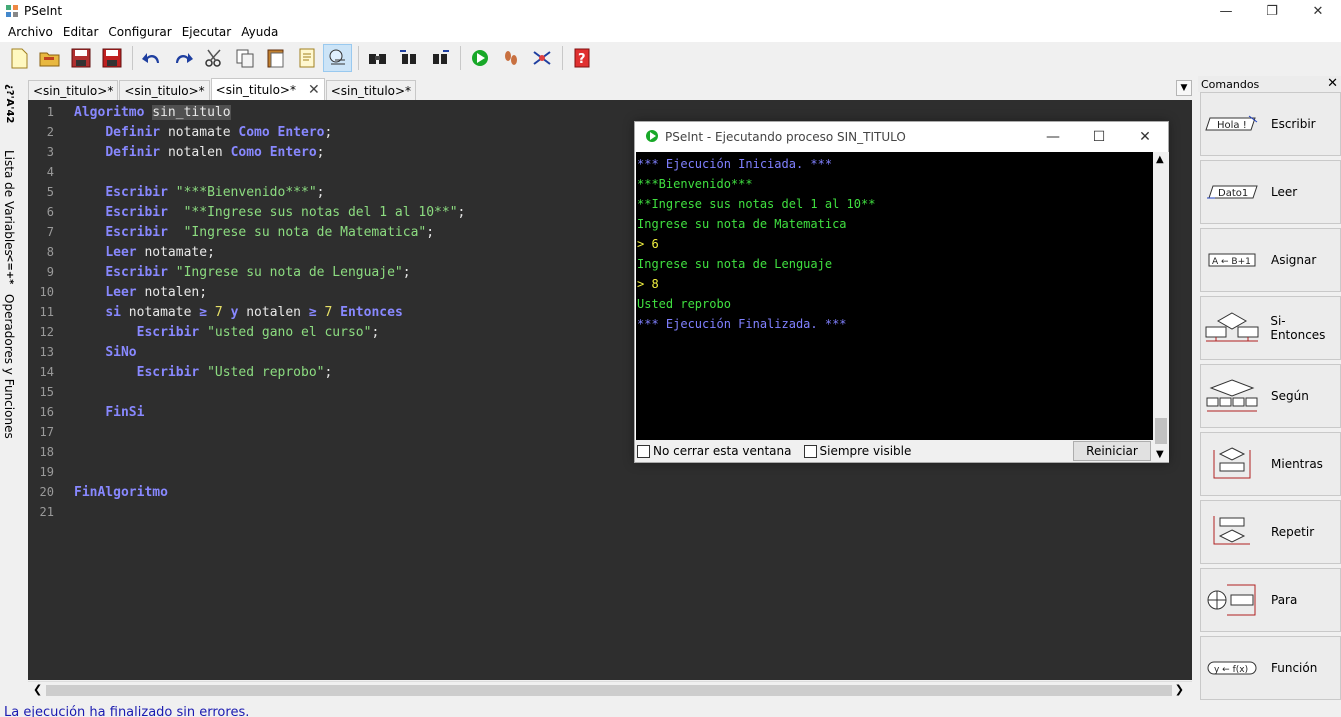 This screenshot has width=1341, height=717. What do you see at coordinates (1161, 307) in the screenshot?
I see `console-vertical-scrollbar: ▲ ▼` at bounding box center [1161, 307].